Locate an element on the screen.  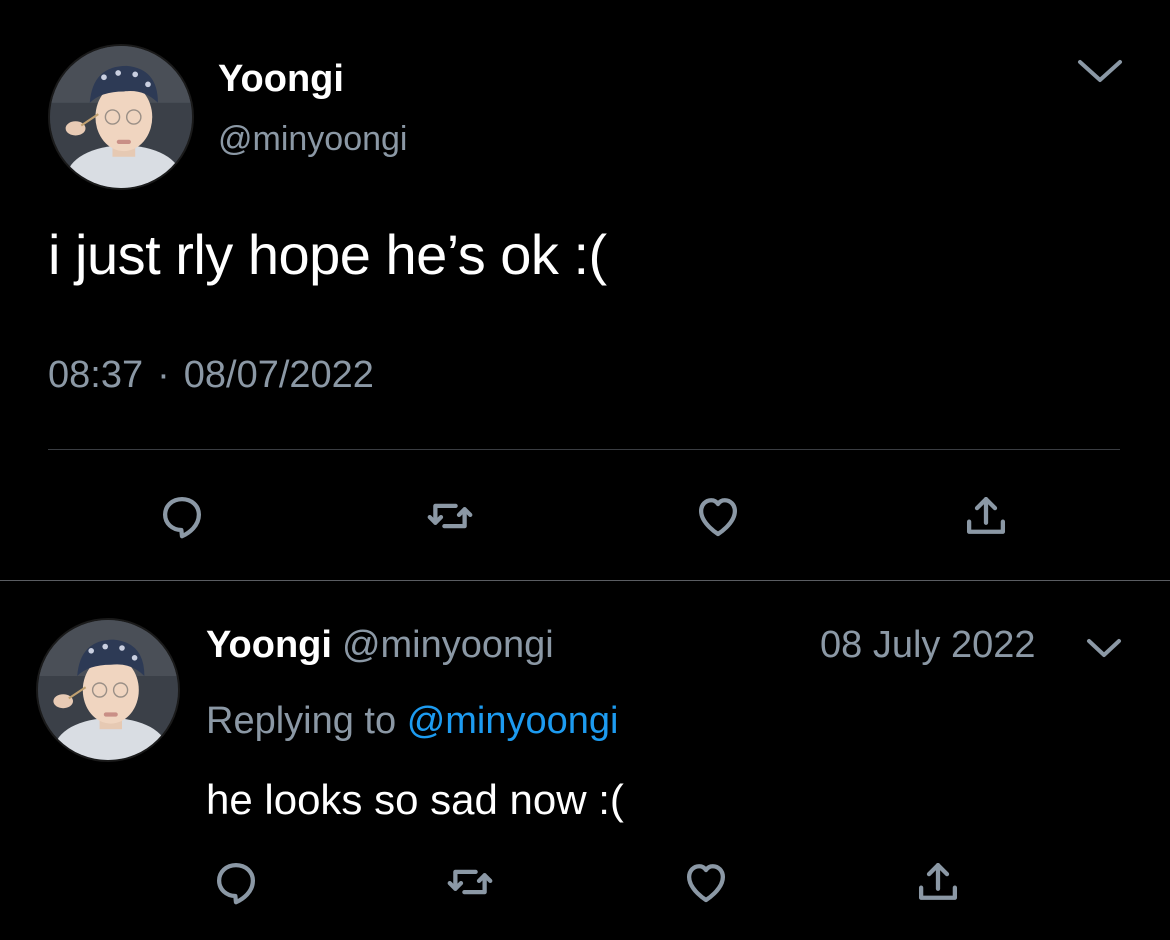
tweet-date: 08/07/2022 is located at coordinates (279, 375).